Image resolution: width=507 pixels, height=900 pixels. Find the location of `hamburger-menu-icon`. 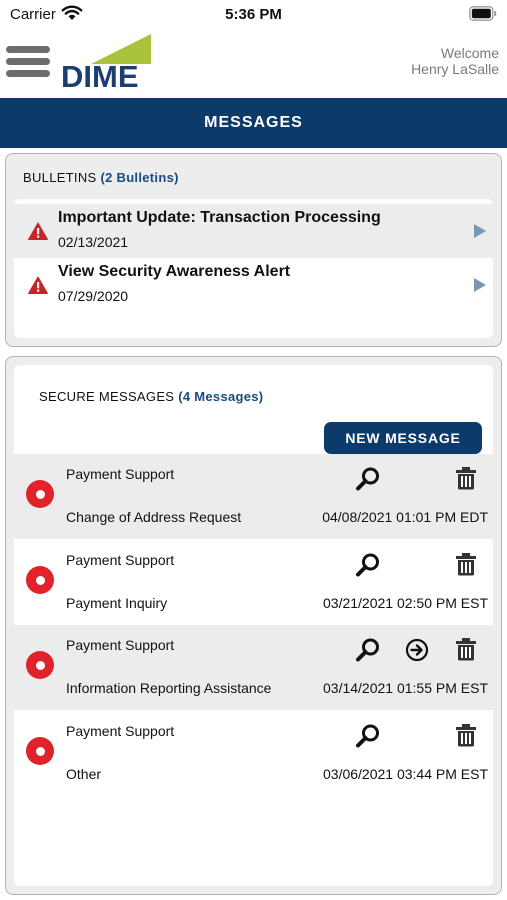

hamburger-menu-icon is located at coordinates (28, 62).